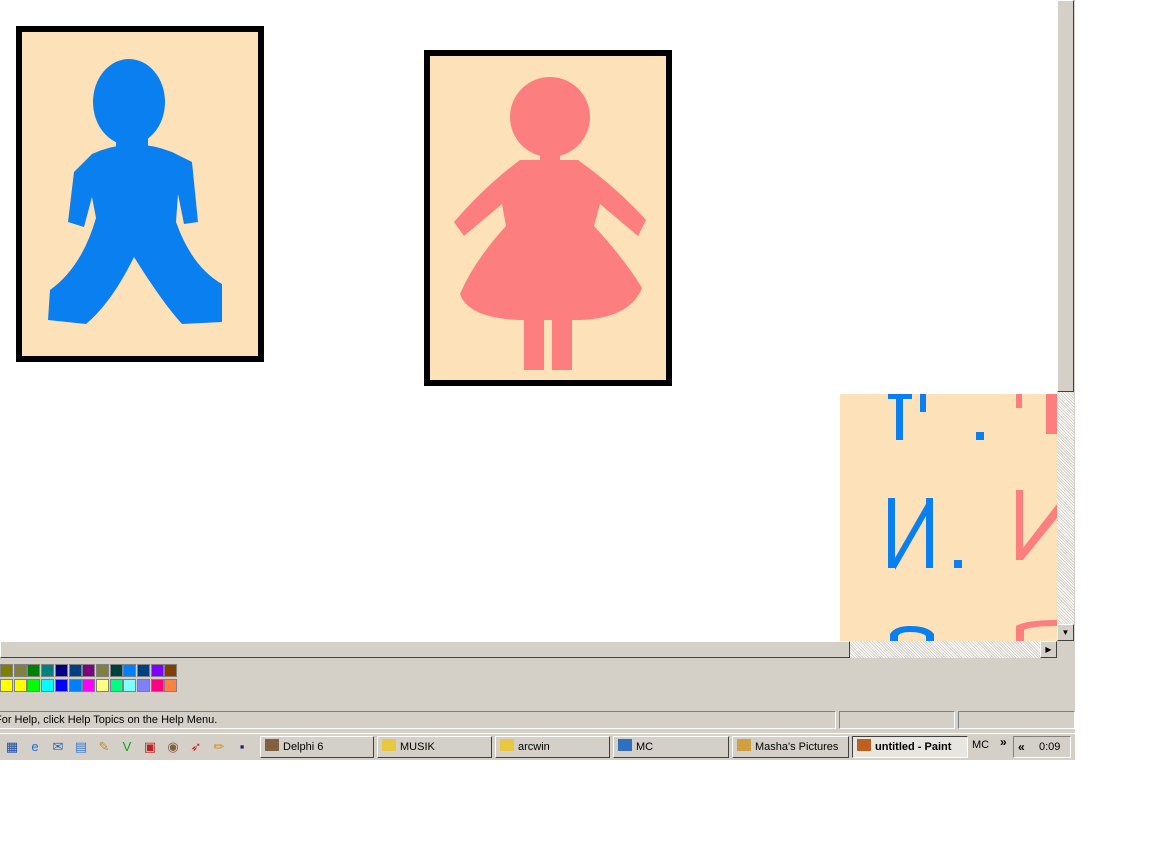 The height and width of the screenshot is (864, 1152). Describe the element at coordinates (58, 747) in the screenshot. I see `outlook-icon: ✉` at that location.